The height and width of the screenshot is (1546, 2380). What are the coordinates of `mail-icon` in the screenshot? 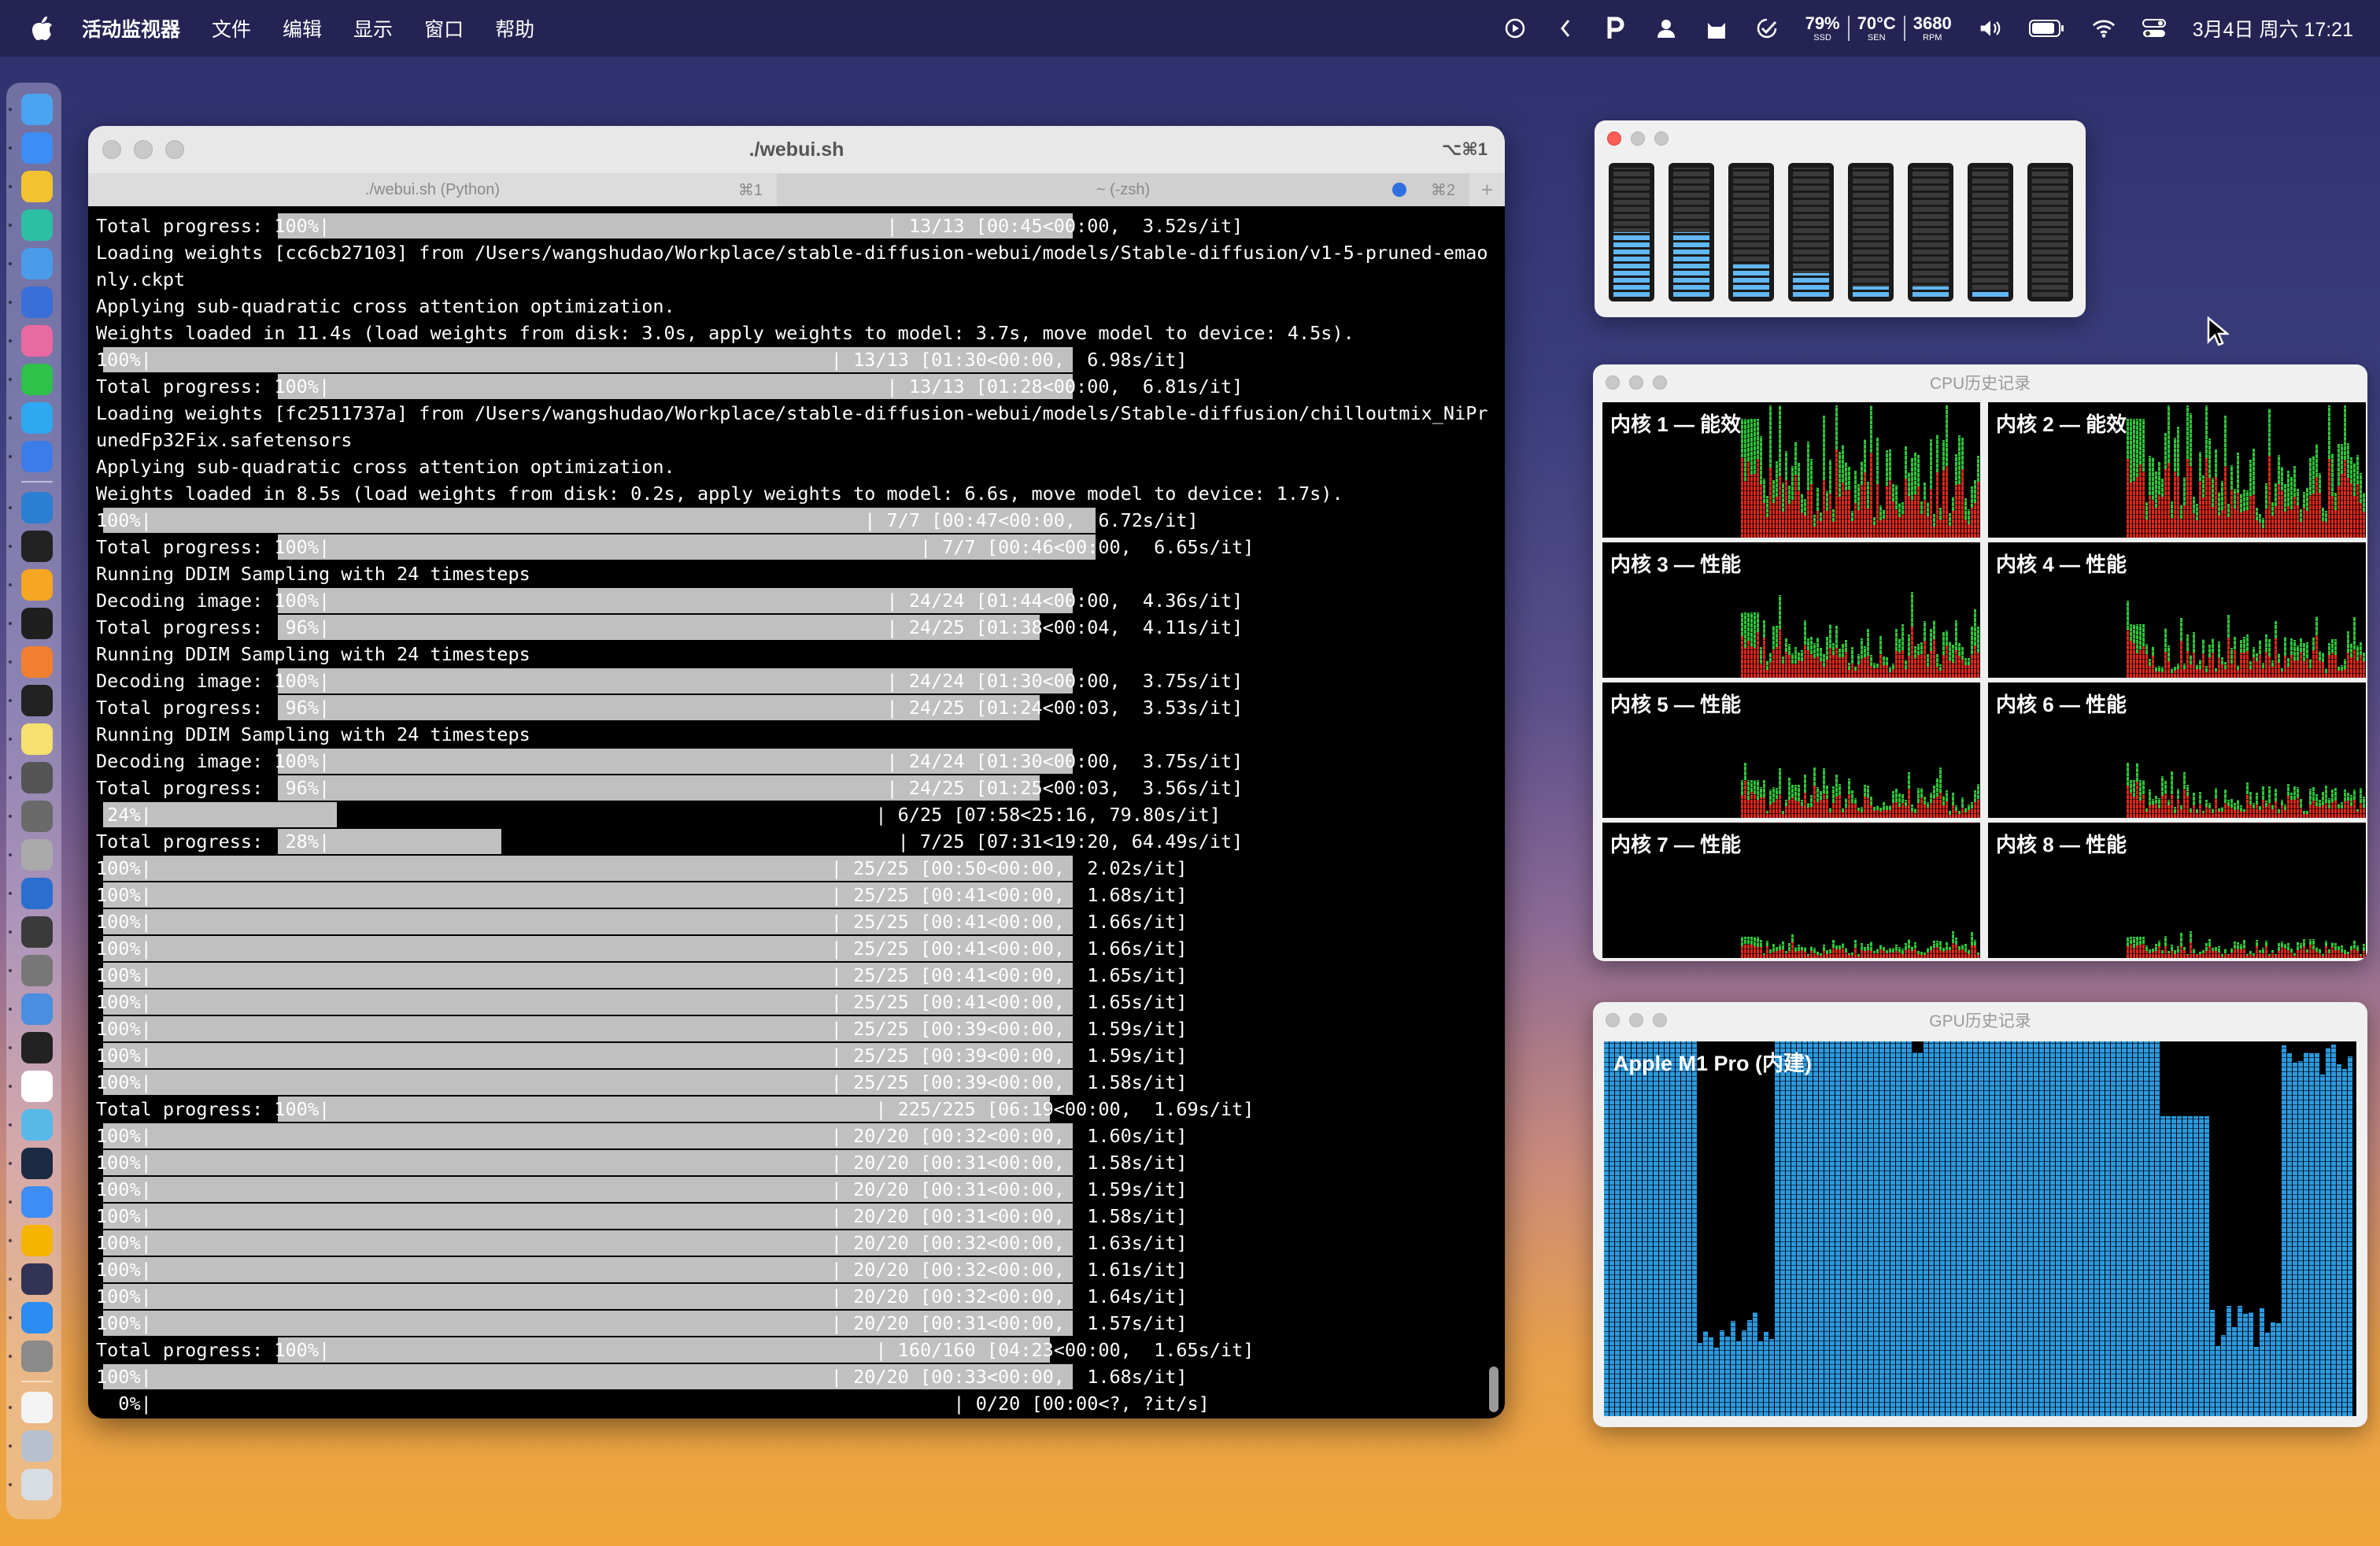 It's located at (31, 263).